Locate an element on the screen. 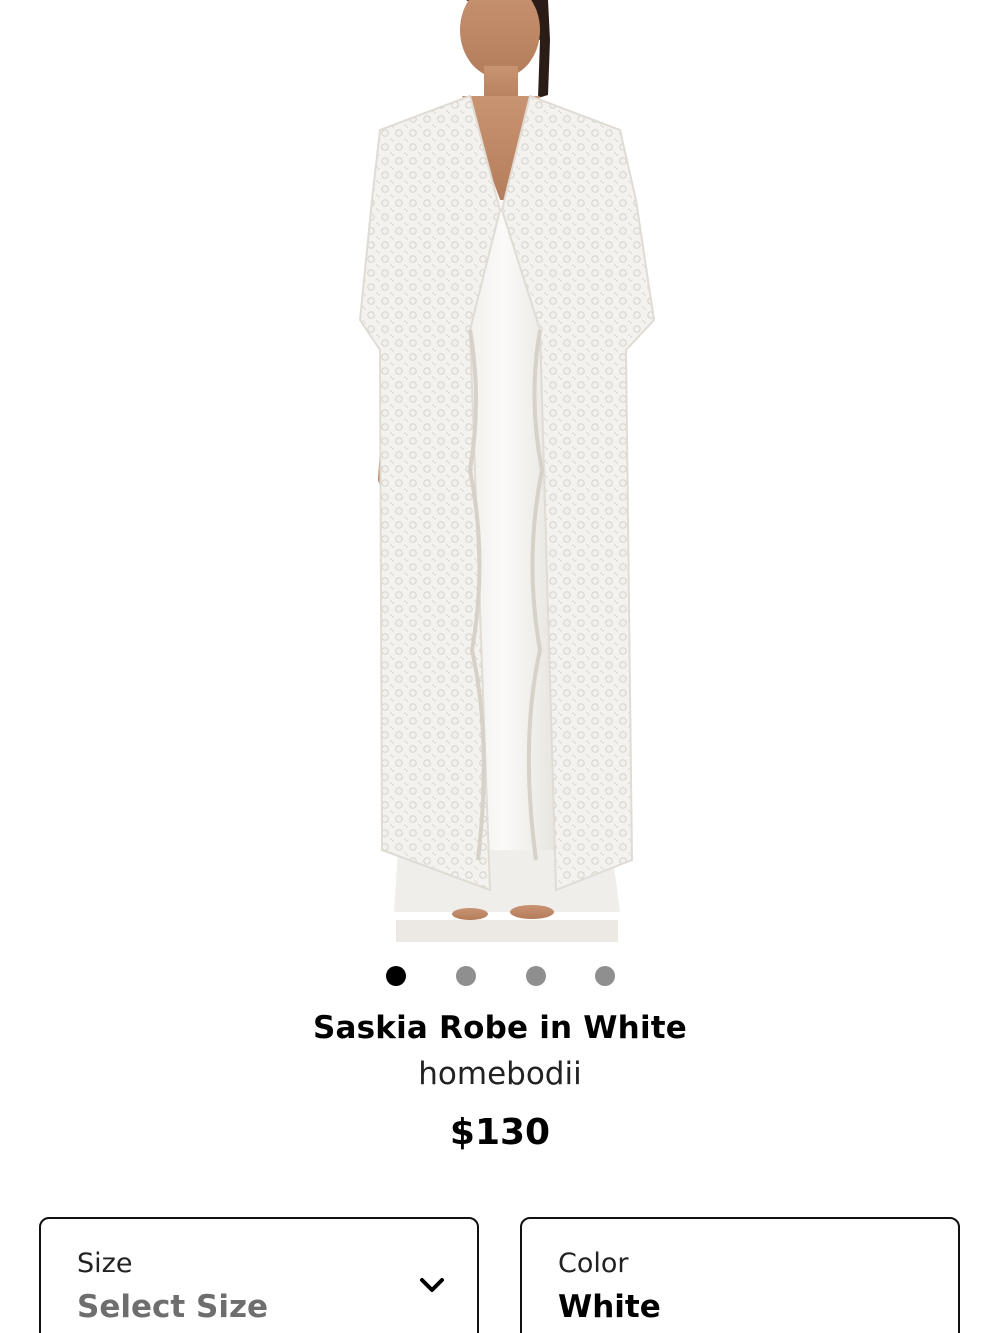  color-select-label: Color is located at coordinates (593, 1263).